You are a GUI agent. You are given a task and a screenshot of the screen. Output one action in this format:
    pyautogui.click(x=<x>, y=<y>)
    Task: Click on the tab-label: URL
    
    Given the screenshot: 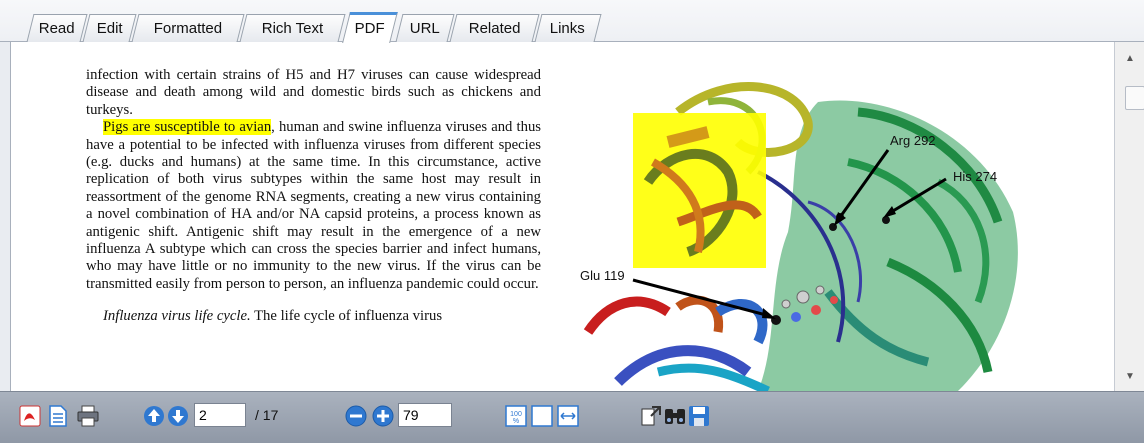 What is the action you would take?
    pyautogui.click(x=424, y=28)
    